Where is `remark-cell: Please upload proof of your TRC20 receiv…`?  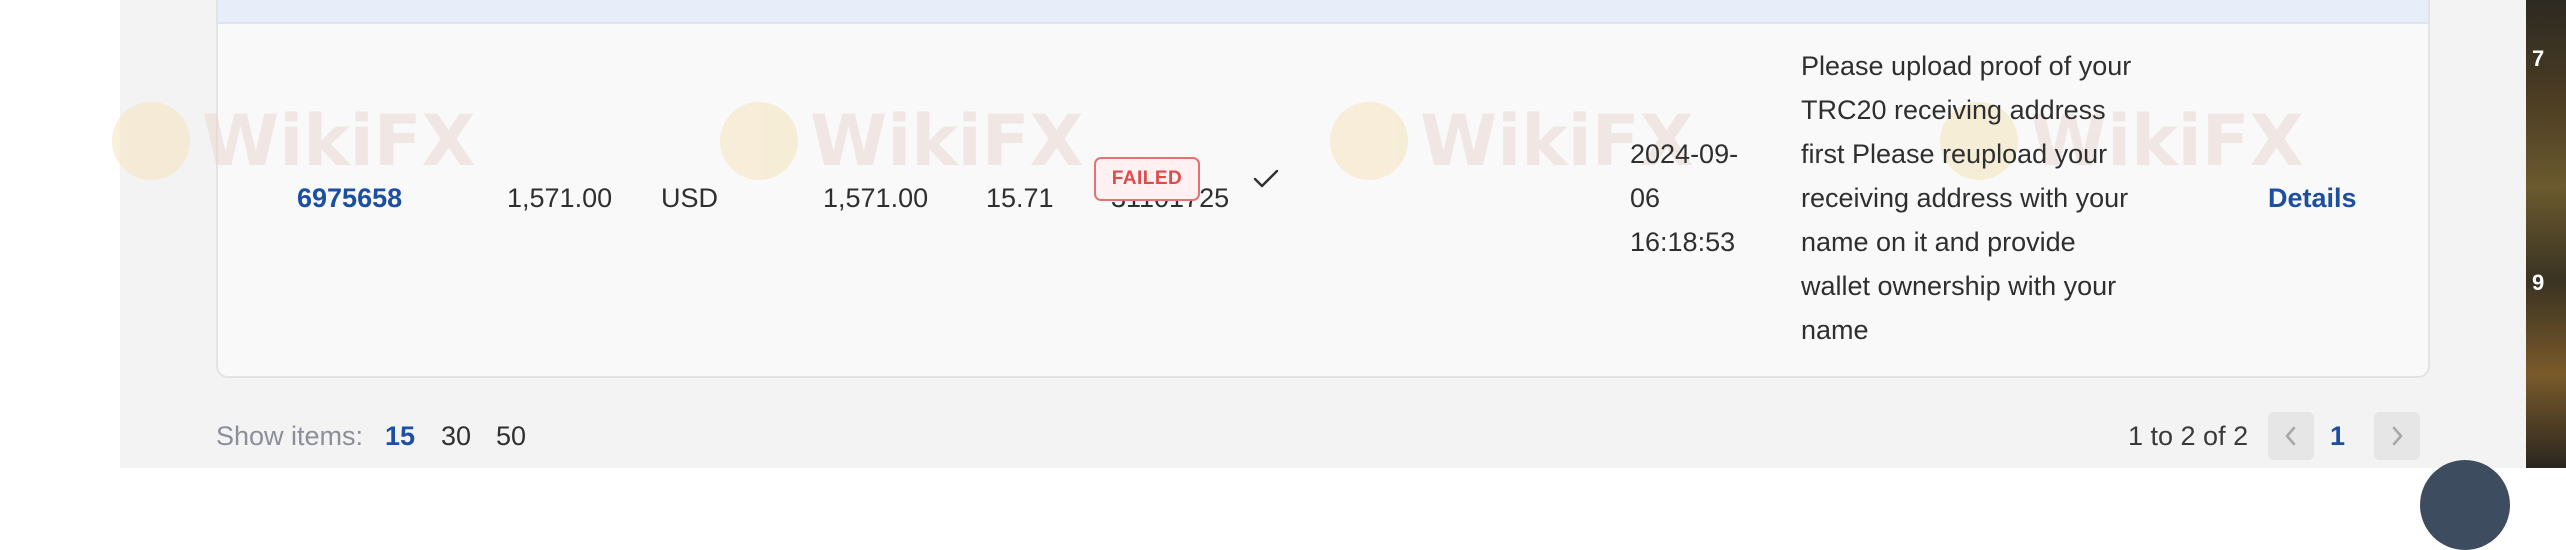 remark-cell: Please upload proof of your TRC20 receiv… is located at coordinates (1966, 198).